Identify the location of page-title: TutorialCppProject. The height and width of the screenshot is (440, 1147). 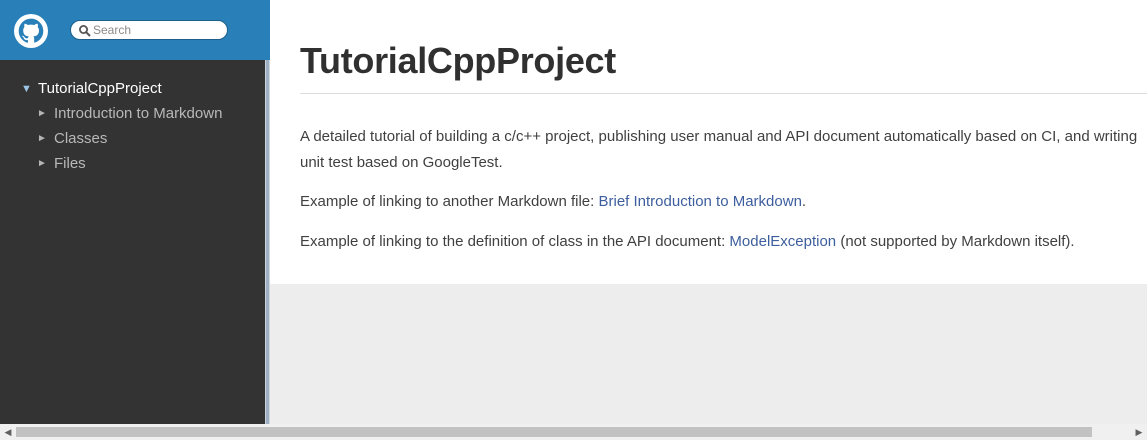
(458, 60).